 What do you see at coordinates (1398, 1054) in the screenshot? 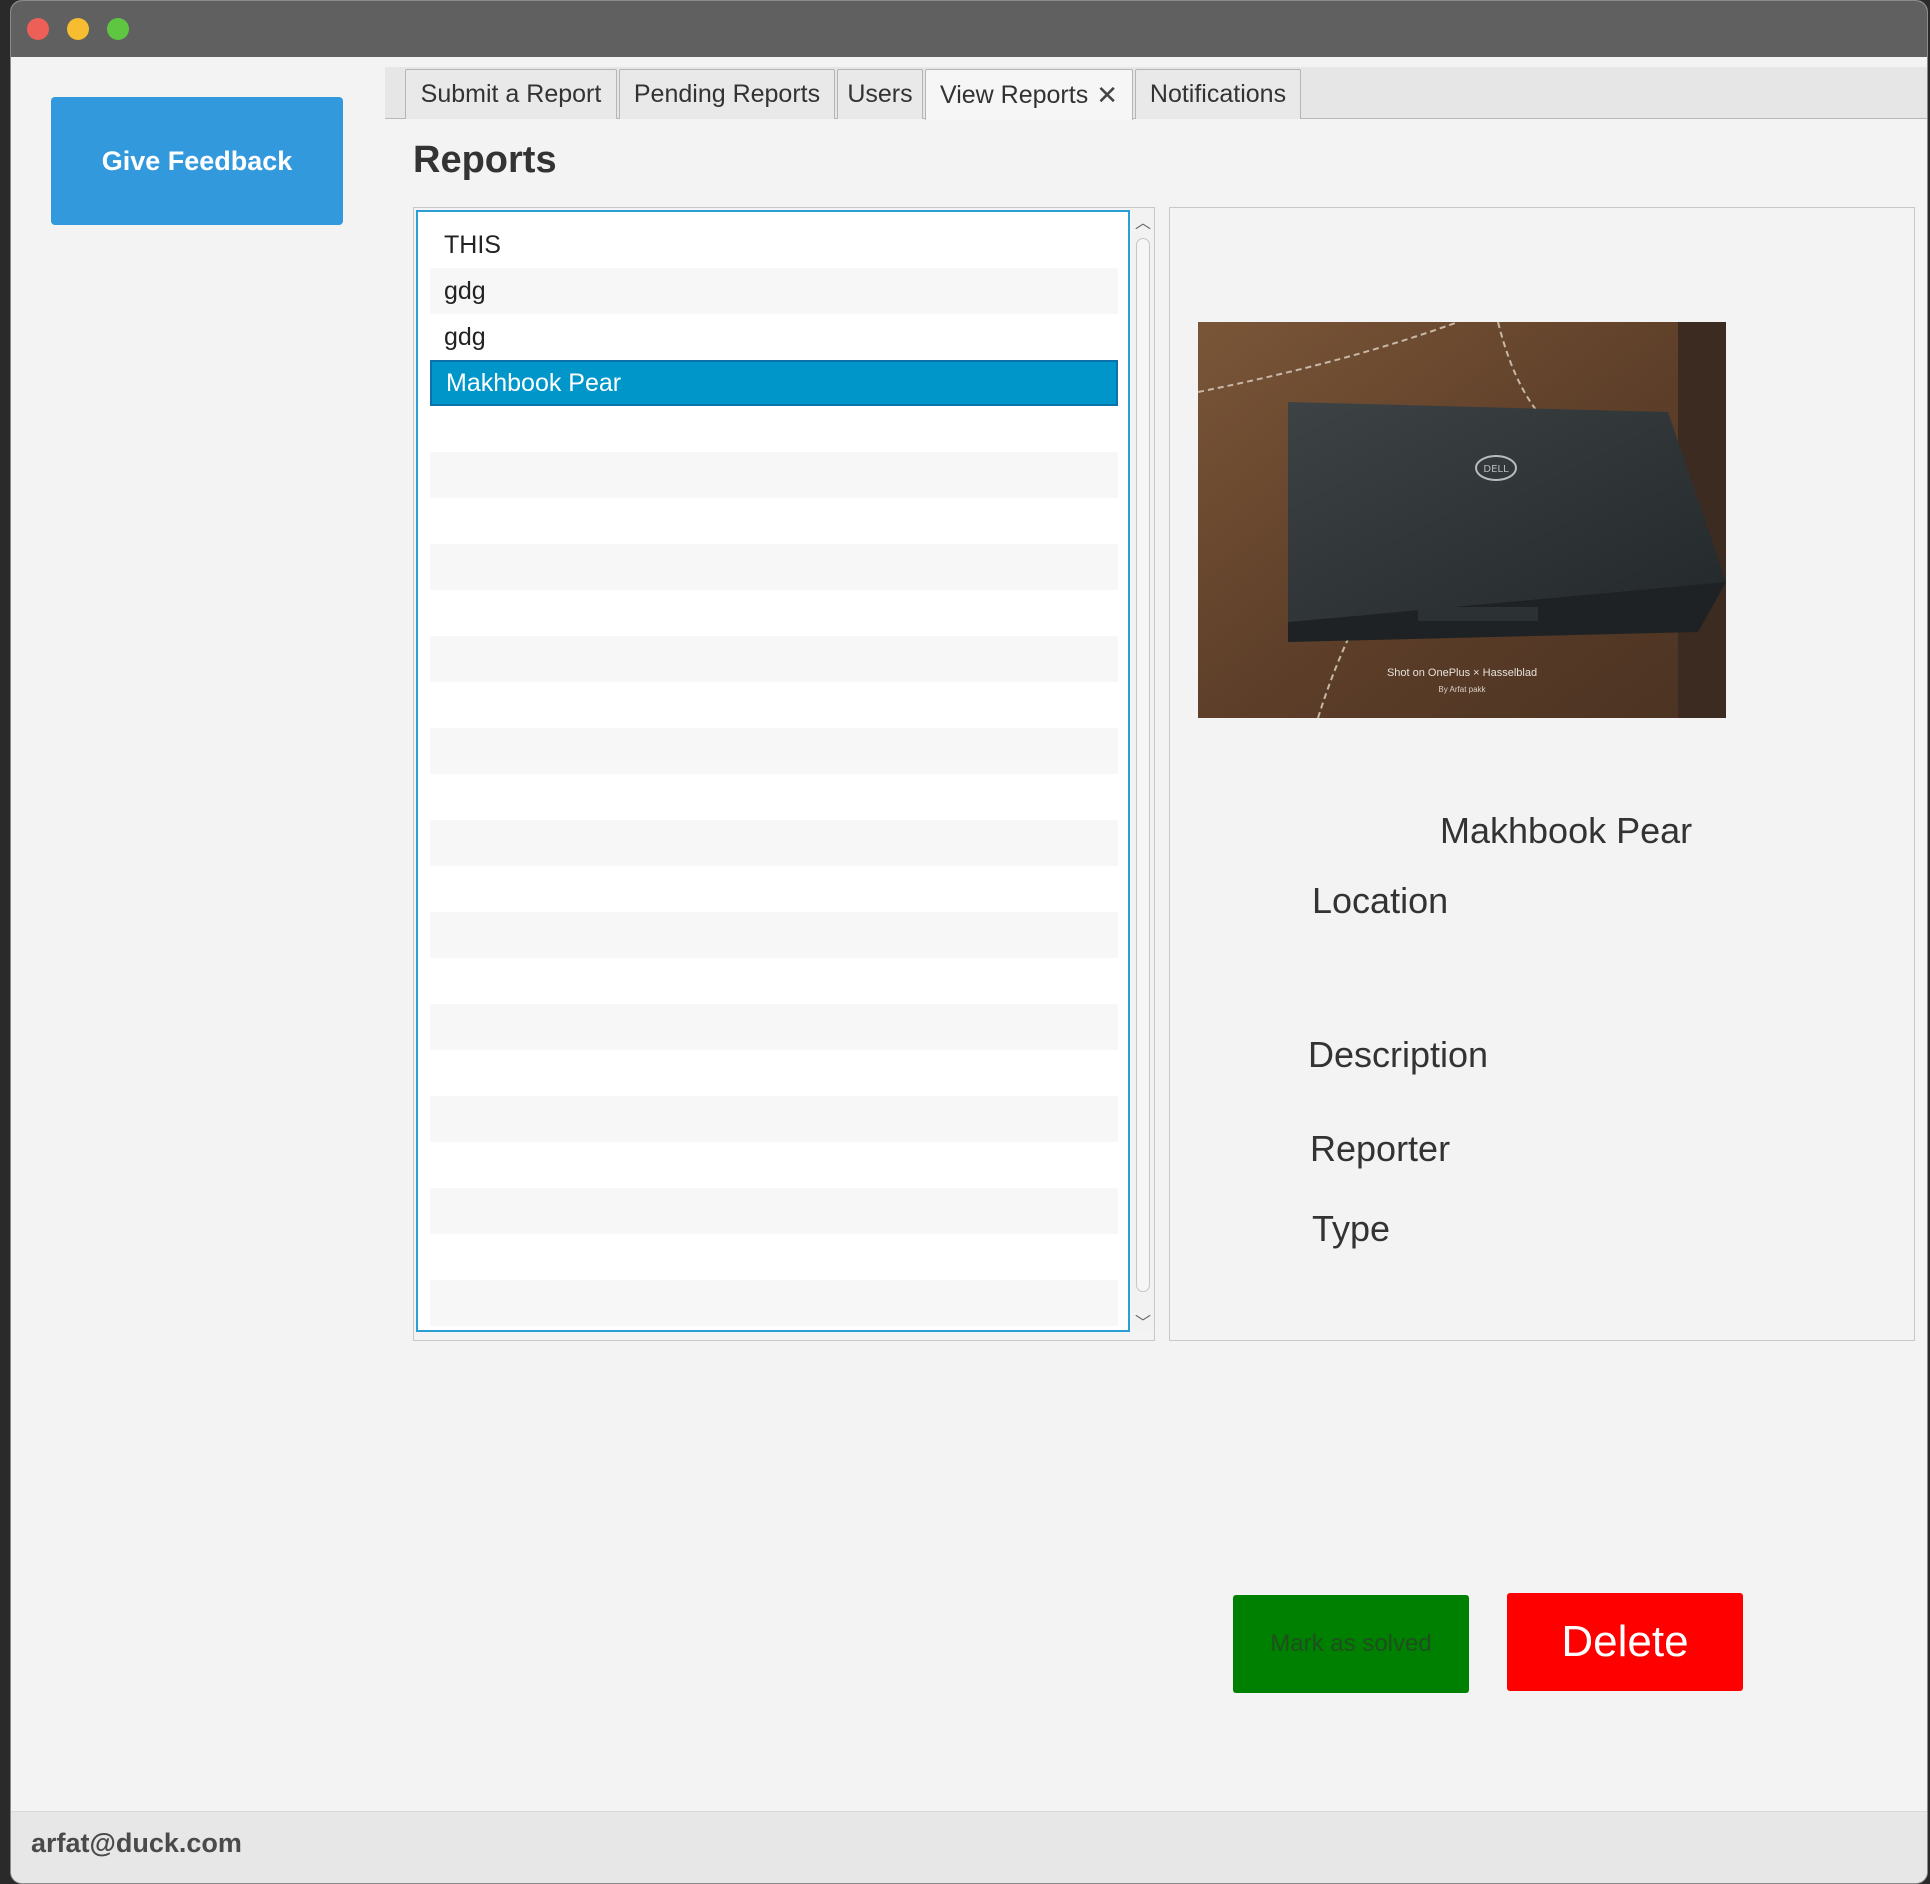
I see `description-label: Description` at bounding box center [1398, 1054].